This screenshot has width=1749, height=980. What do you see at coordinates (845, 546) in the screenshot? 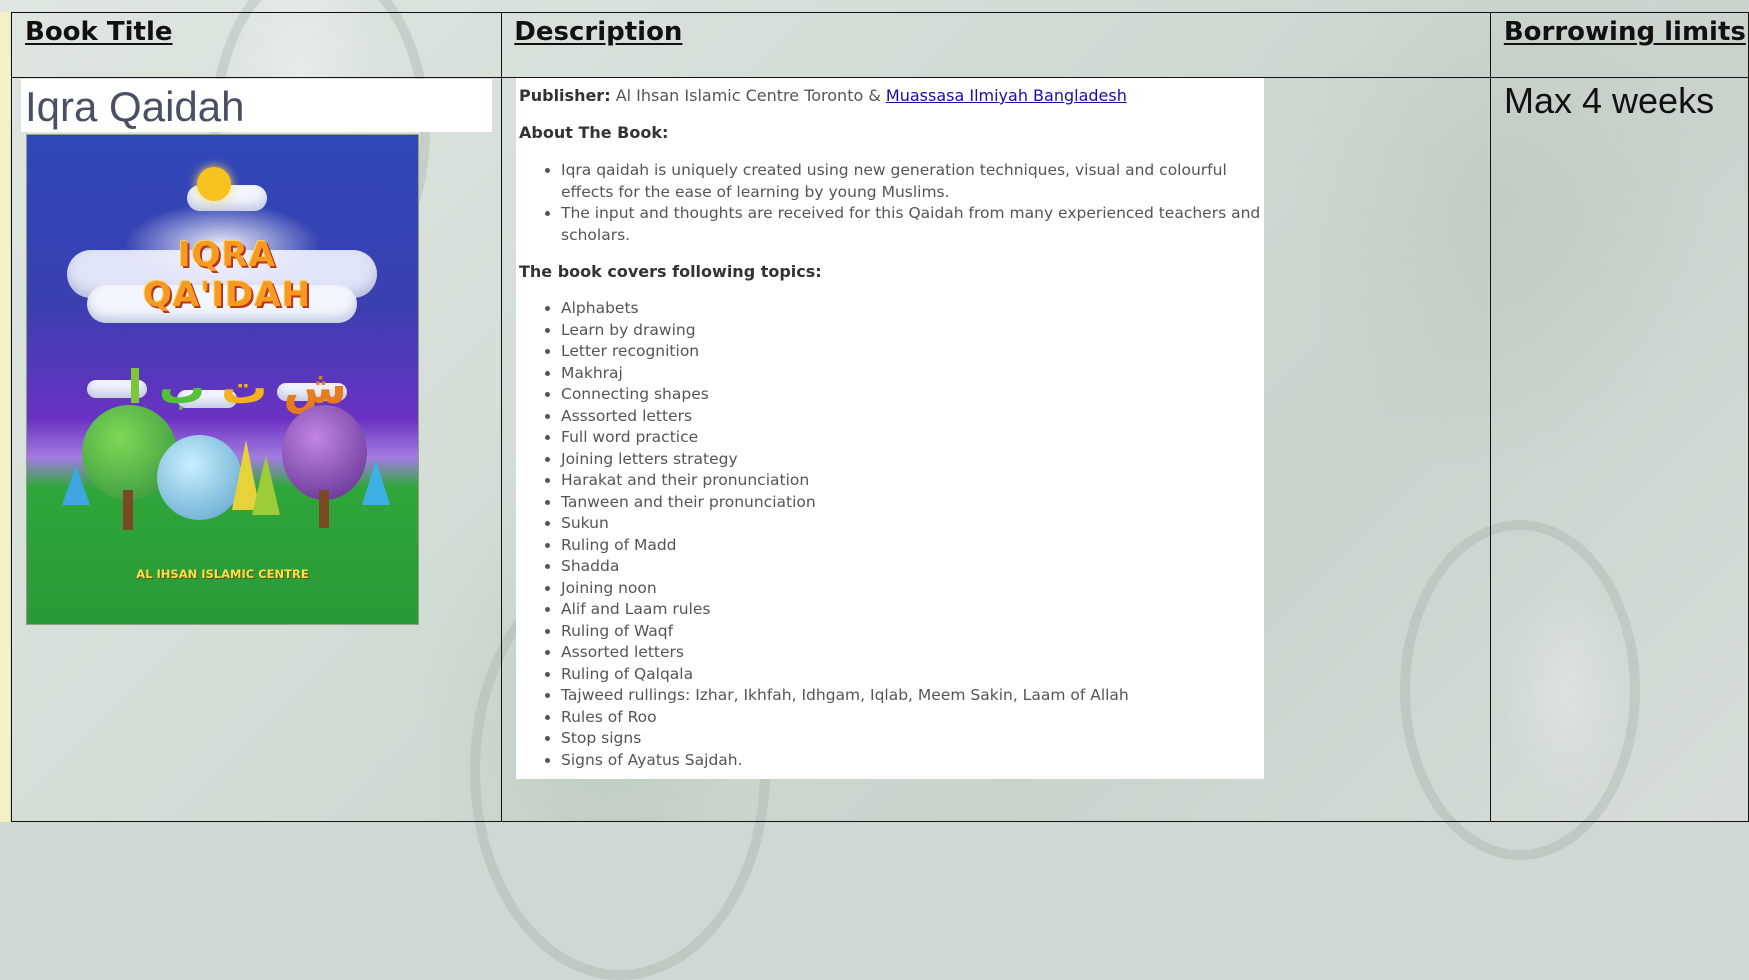
I see `list-item: Ruling of Madd` at bounding box center [845, 546].